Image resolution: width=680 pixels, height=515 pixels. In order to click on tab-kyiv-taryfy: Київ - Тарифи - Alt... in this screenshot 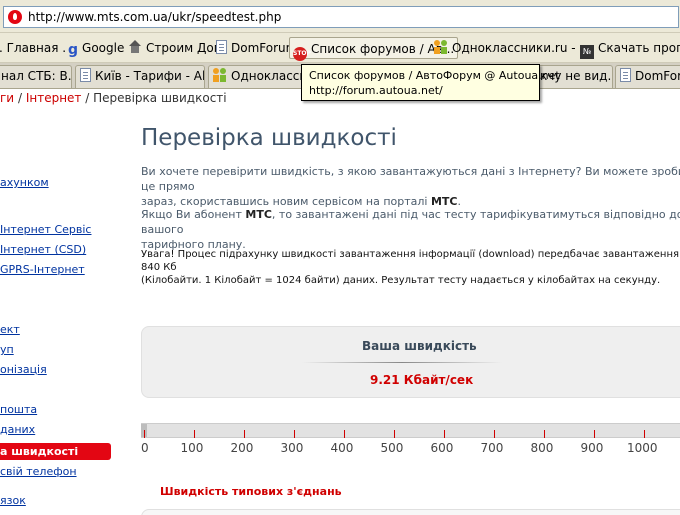, I will do `click(140, 76)`.